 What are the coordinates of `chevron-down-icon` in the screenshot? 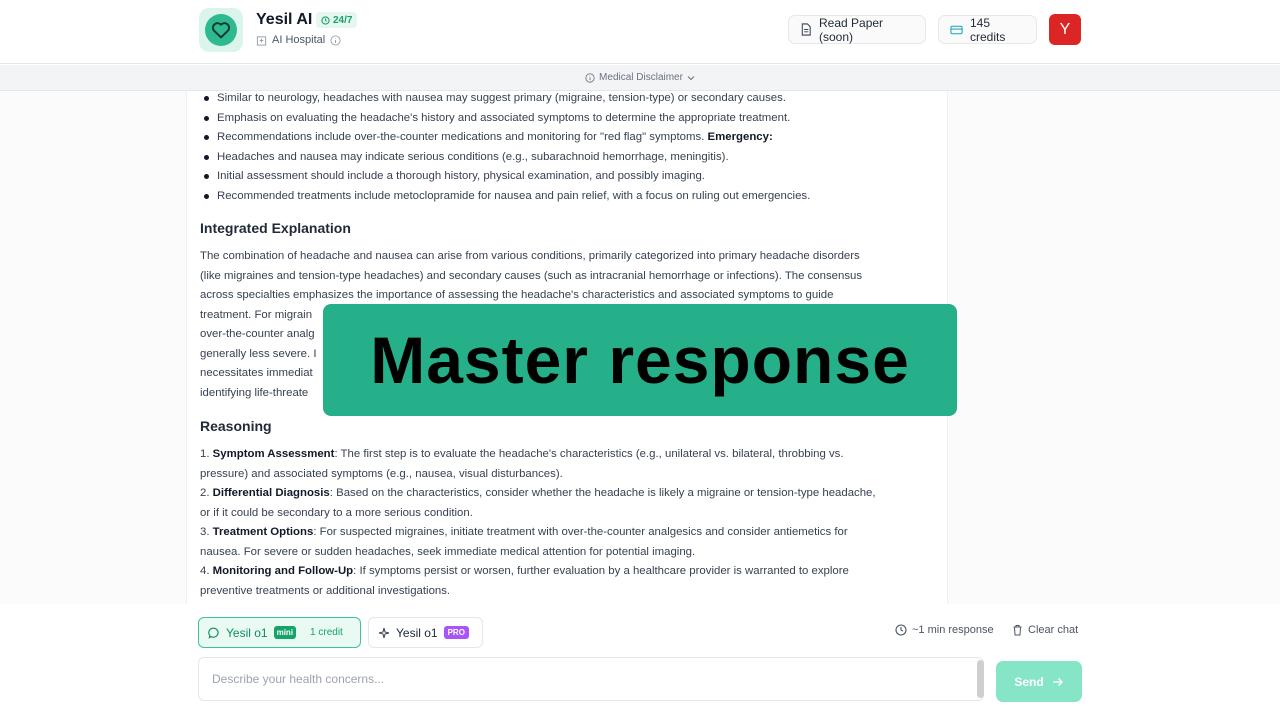 It's located at (691, 78).